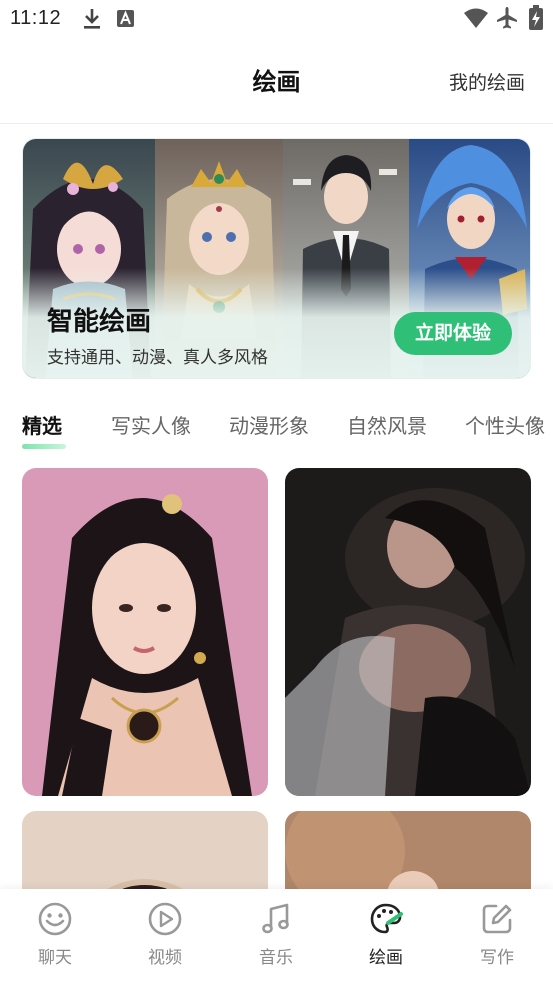 Image resolution: width=553 pixels, height=983 pixels. I want to click on bottom-navigation: 聊天 视频 音乐 绘画 写作, so click(276, 936).